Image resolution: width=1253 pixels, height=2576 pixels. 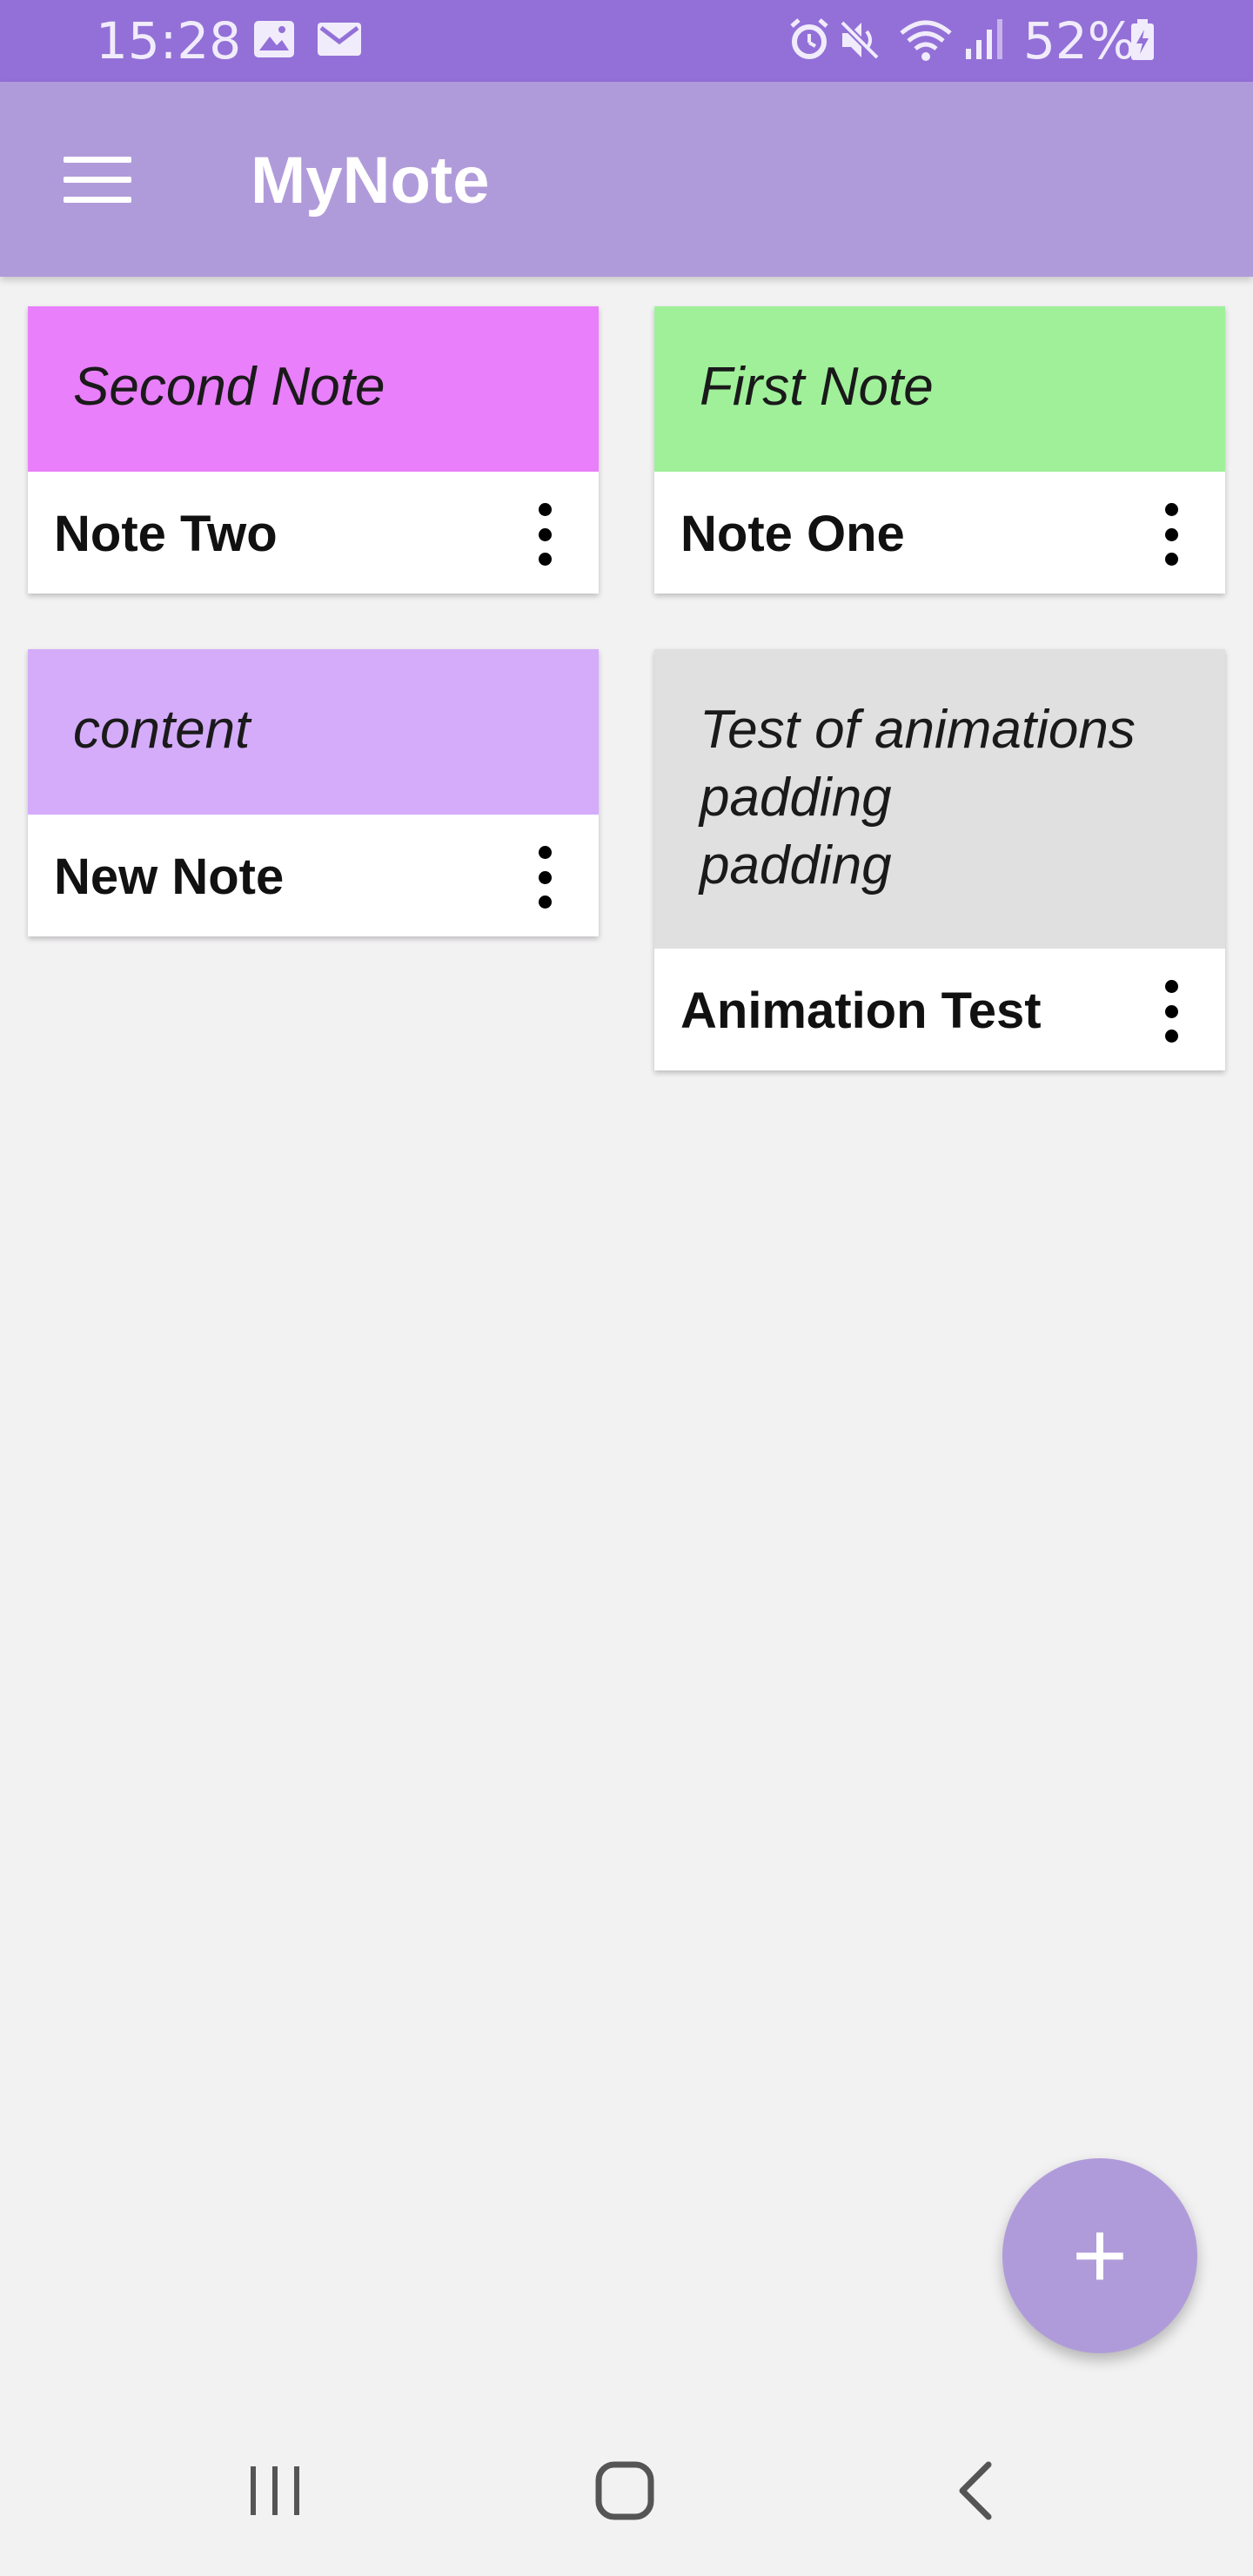 I want to click on mute-icon, so click(x=860, y=42).